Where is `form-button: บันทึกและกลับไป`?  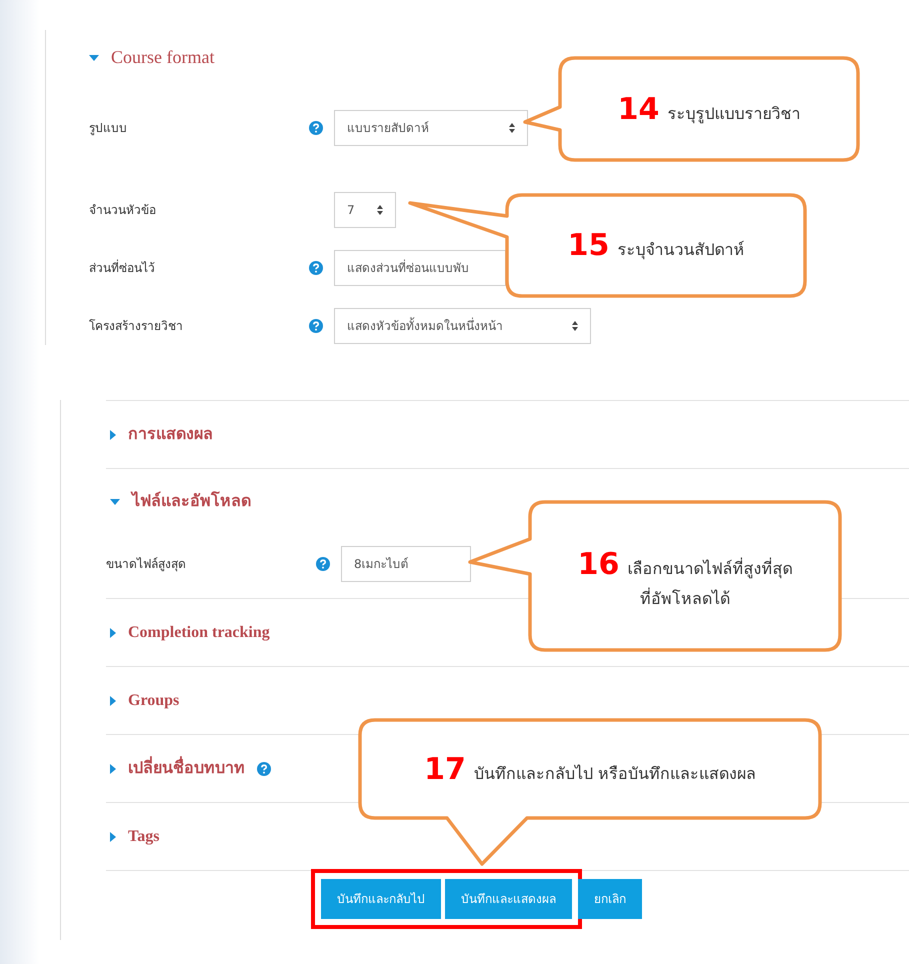 form-button: บันทึกและกลับไป is located at coordinates (381, 899).